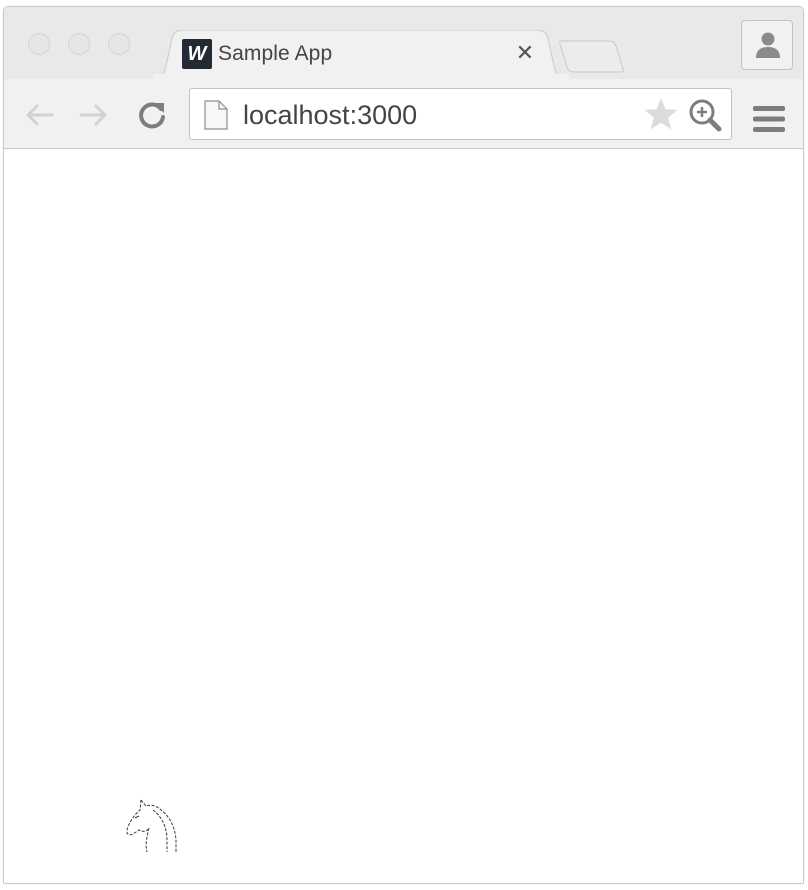  I want to click on maximize-window-button, so click(119, 44).